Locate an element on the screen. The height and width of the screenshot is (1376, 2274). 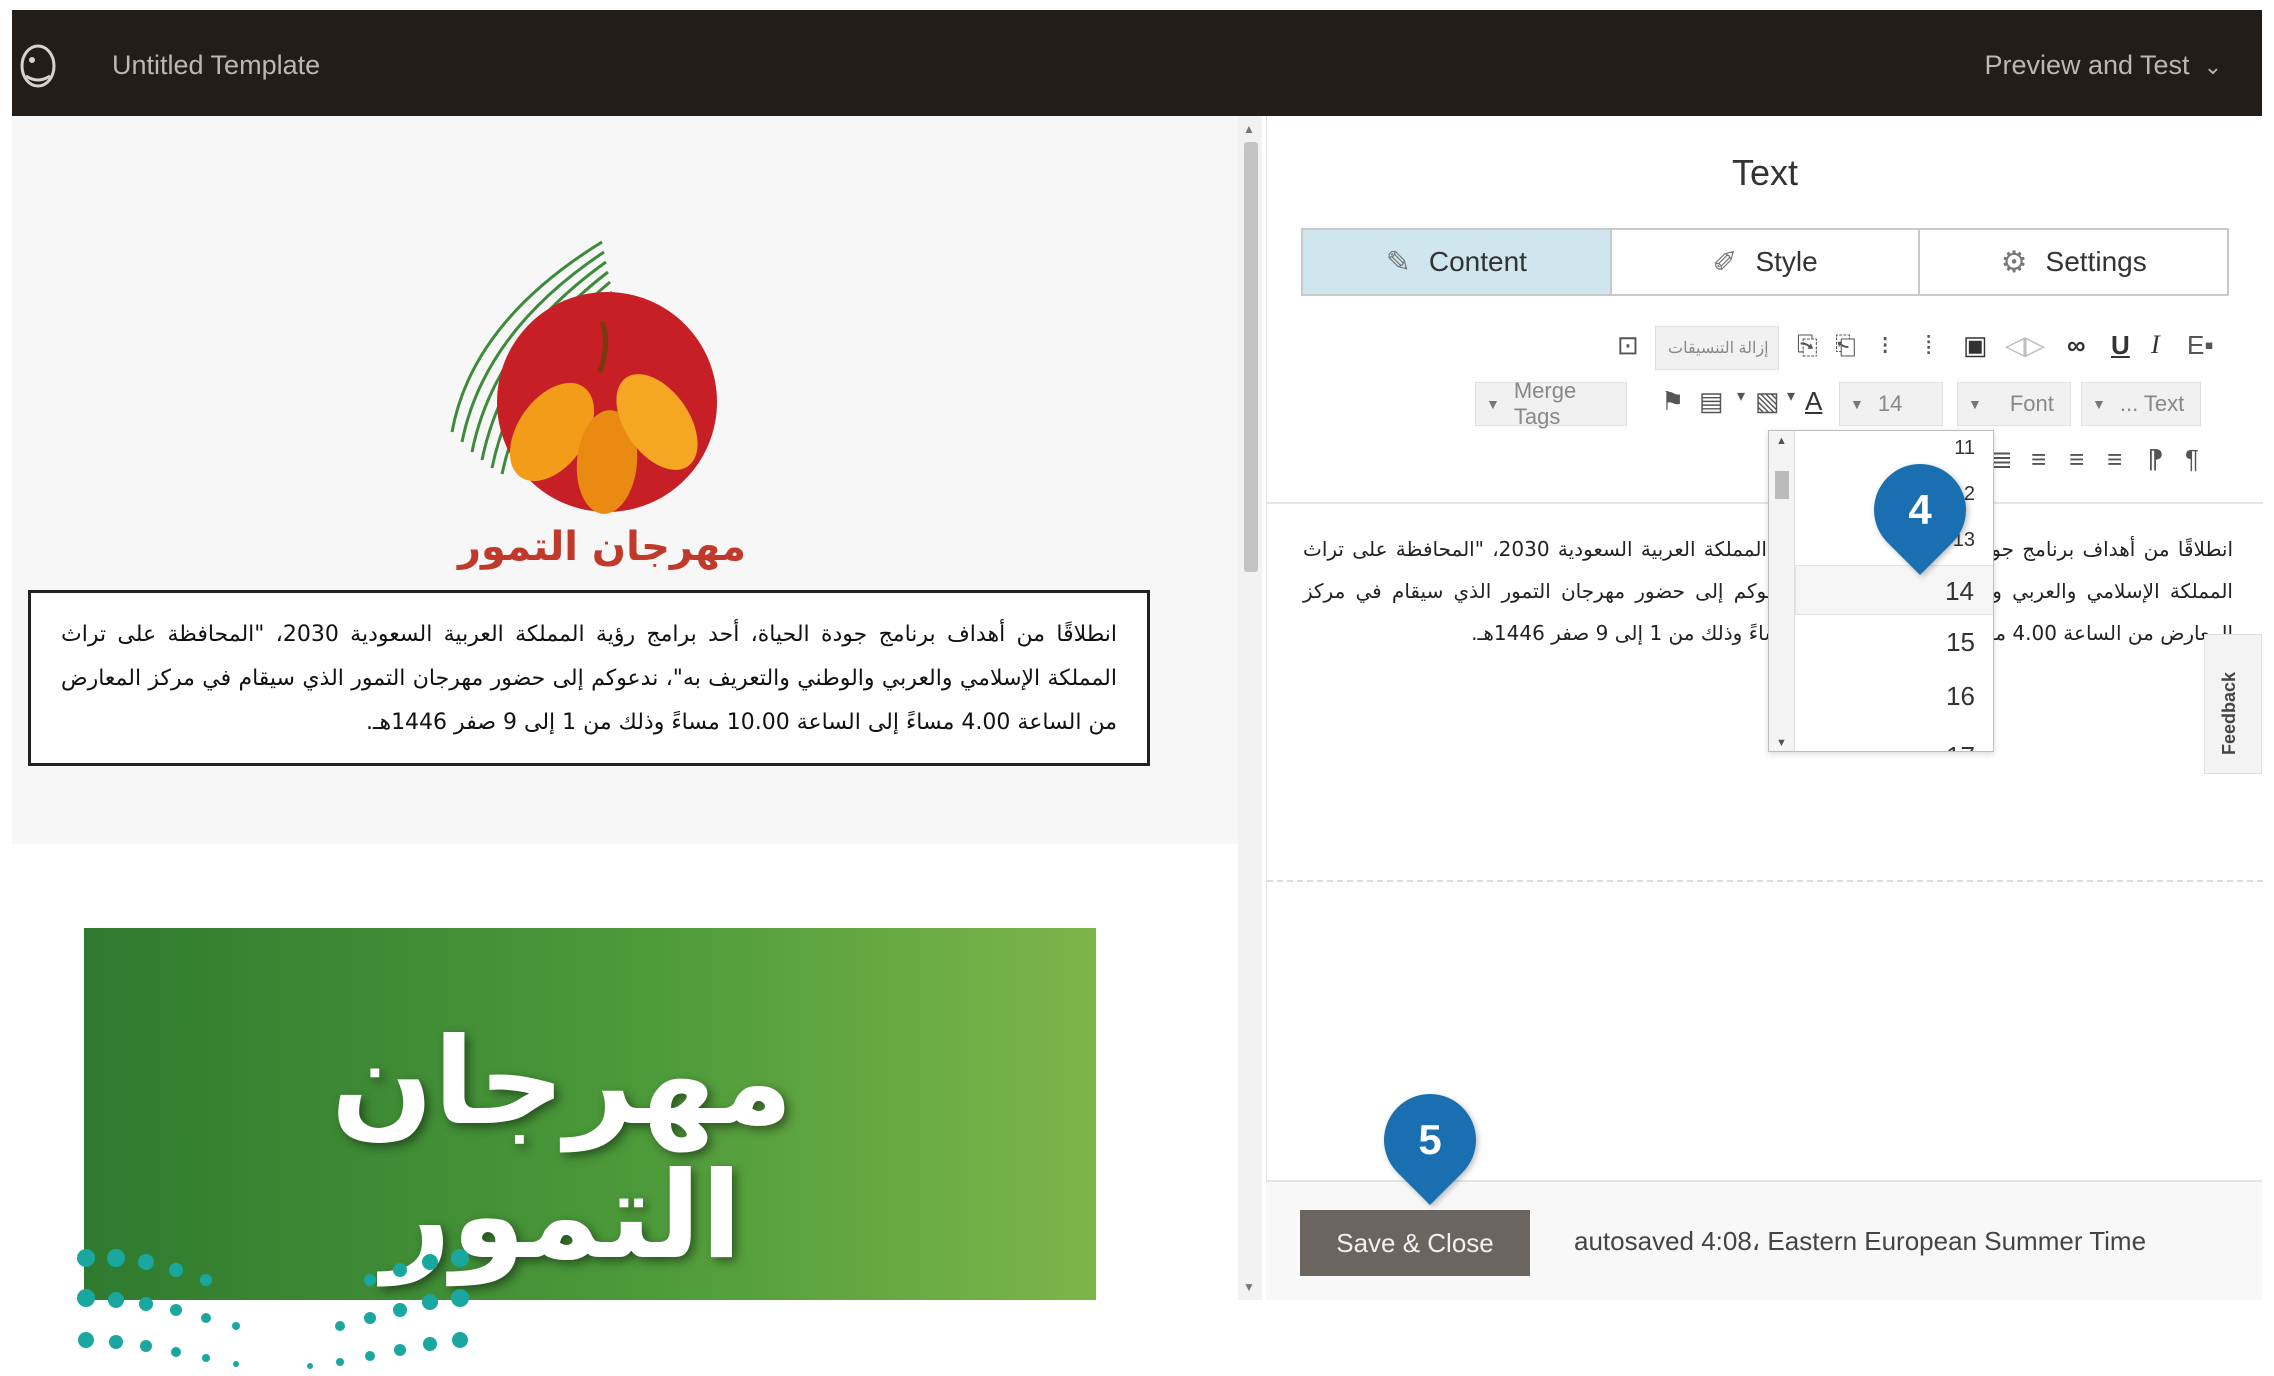
panel-tabs: ✎ Content ✐ Style ⚙ Settings is located at coordinates (1765, 262).